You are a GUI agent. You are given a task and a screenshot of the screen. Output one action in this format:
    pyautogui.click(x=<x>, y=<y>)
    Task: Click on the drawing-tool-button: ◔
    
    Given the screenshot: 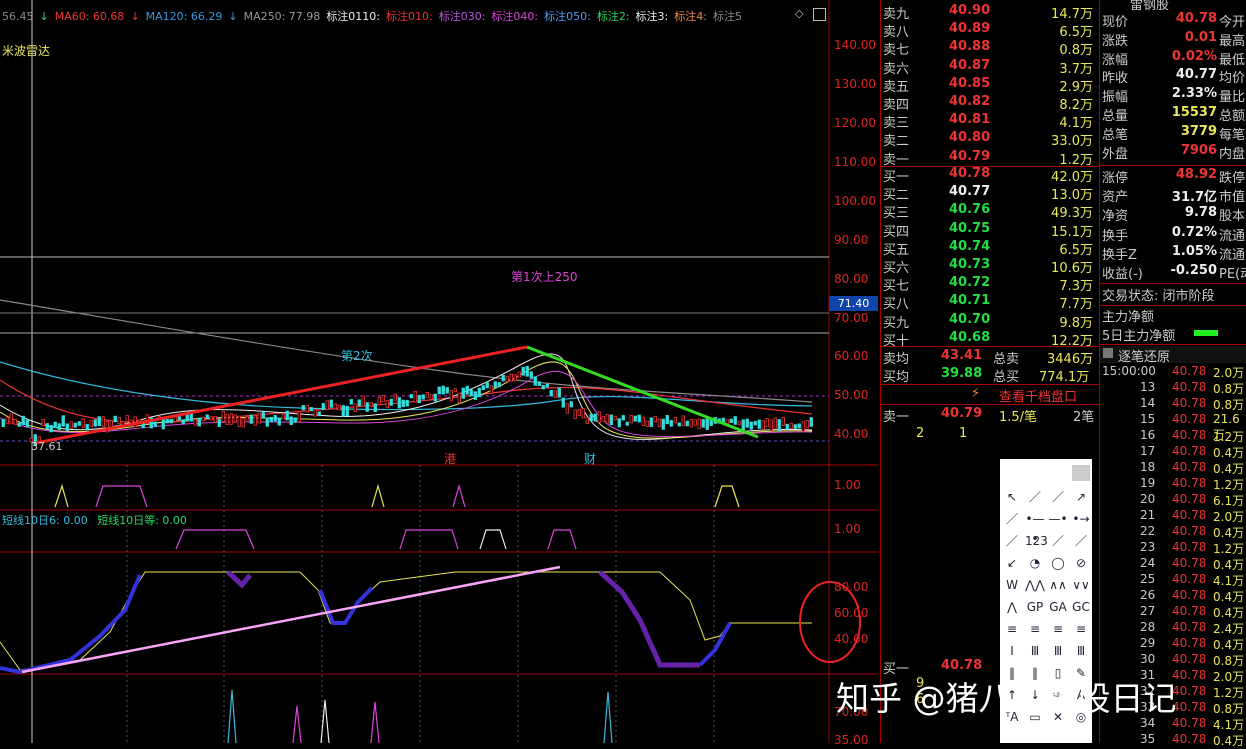 What is the action you would take?
    pyautogui.click(x=1035, y=563)
    